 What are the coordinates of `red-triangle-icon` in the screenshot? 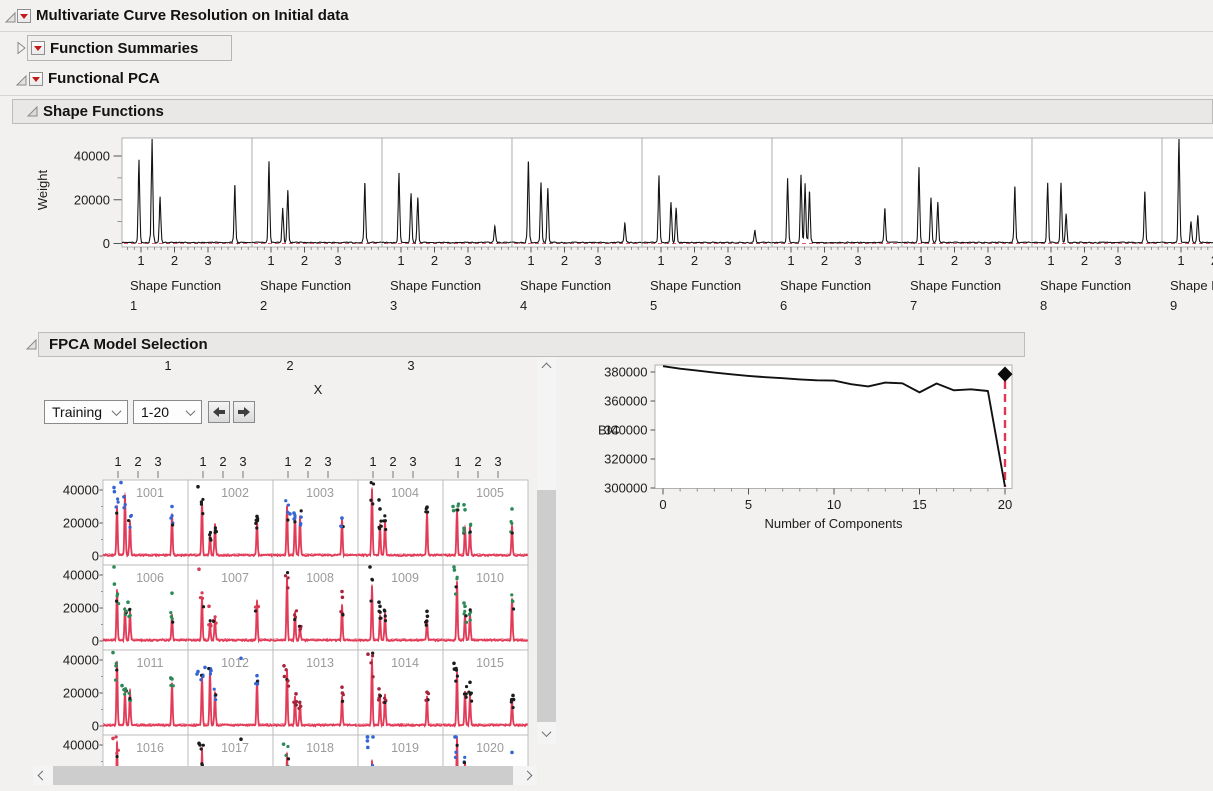 It's located at (24, 16).